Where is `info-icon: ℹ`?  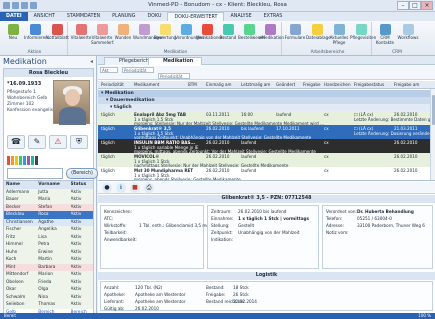 info-icon: ℹ is located at coordinates (121, 188).